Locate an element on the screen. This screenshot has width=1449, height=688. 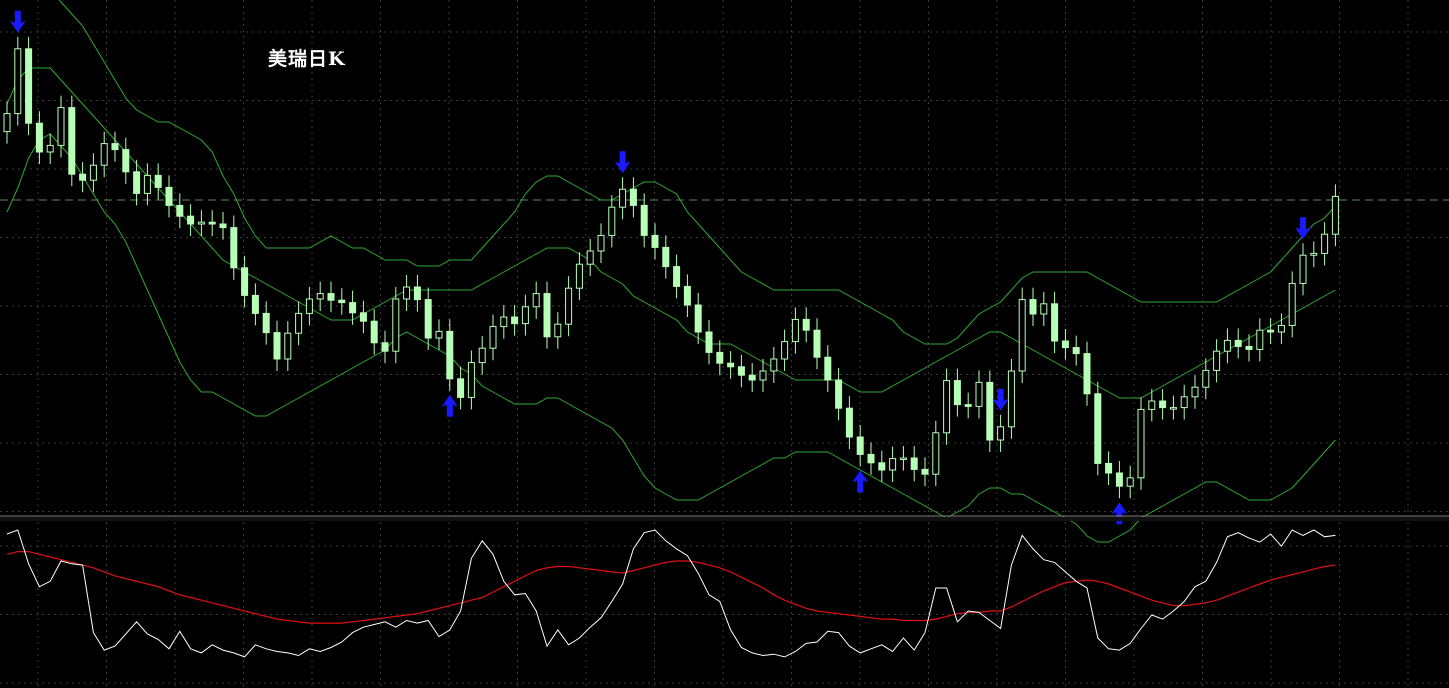
arrow-up-icon is located at coordinates (449, 405).